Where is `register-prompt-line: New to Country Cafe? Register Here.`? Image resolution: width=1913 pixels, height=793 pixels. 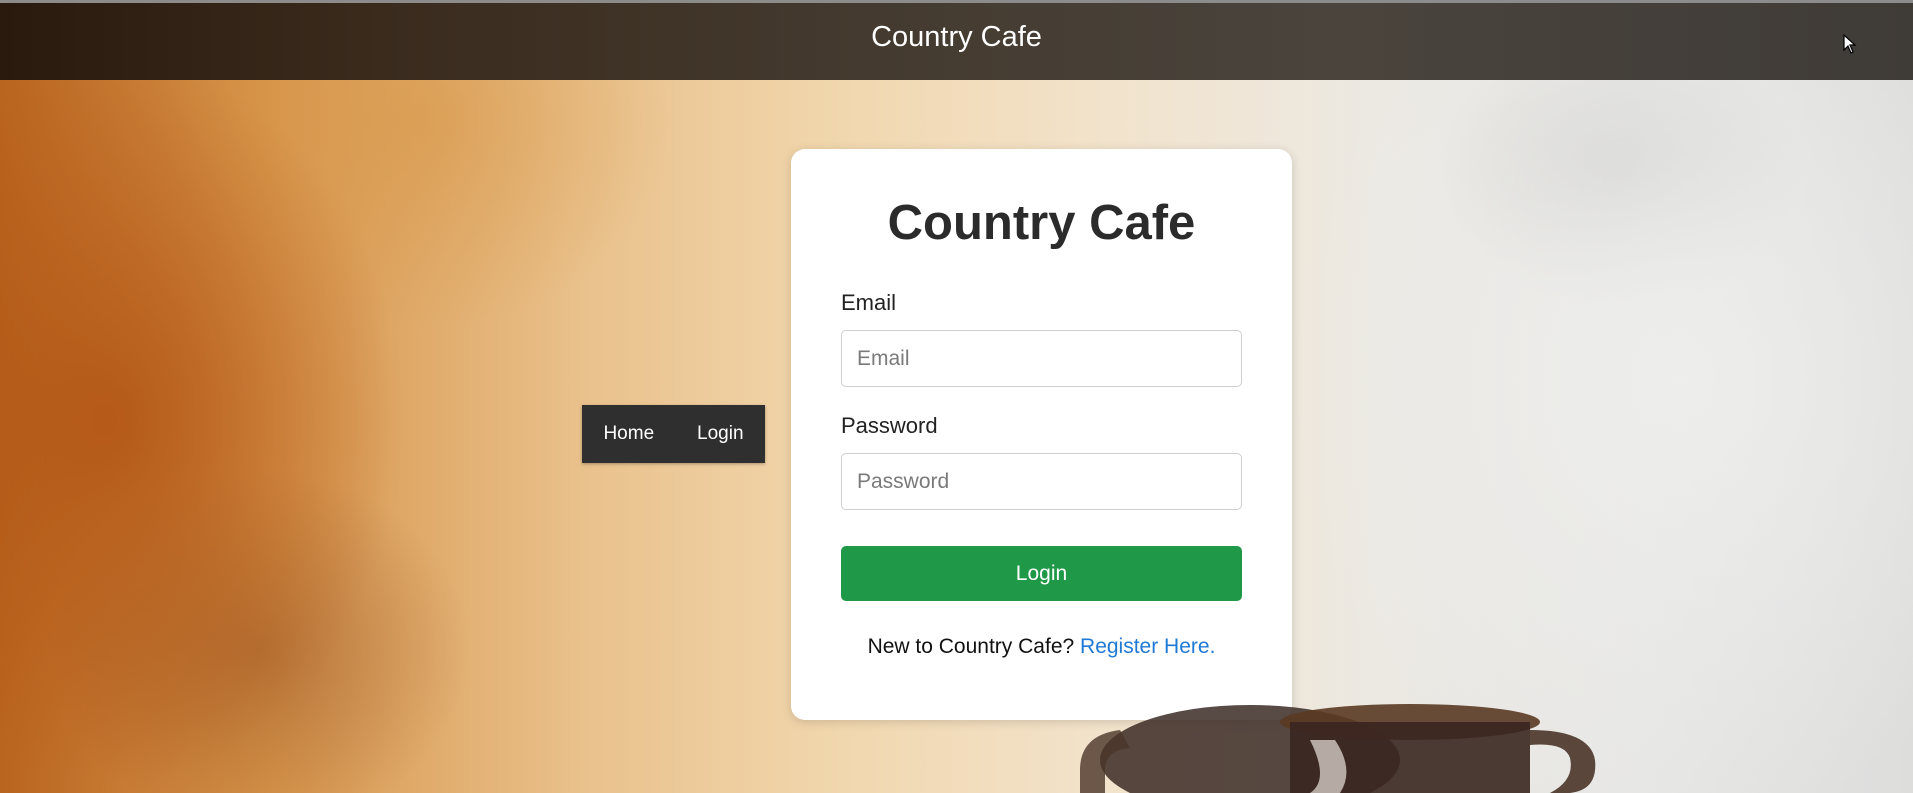
register-prompt-line: New to Country Cafe? Register Here. is located at coordinates (1041, 647).